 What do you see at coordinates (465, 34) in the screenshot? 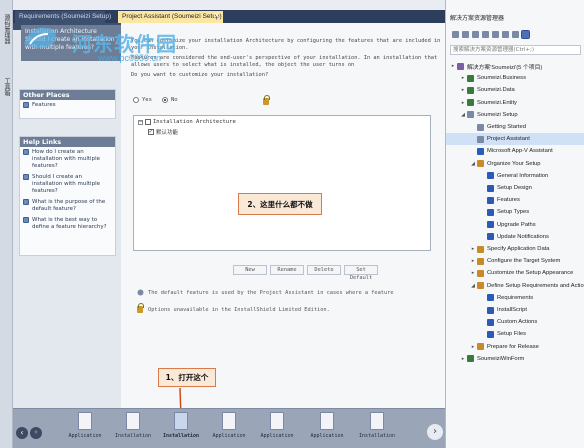
I see `forward-icon` at bounding box center [465, 34].